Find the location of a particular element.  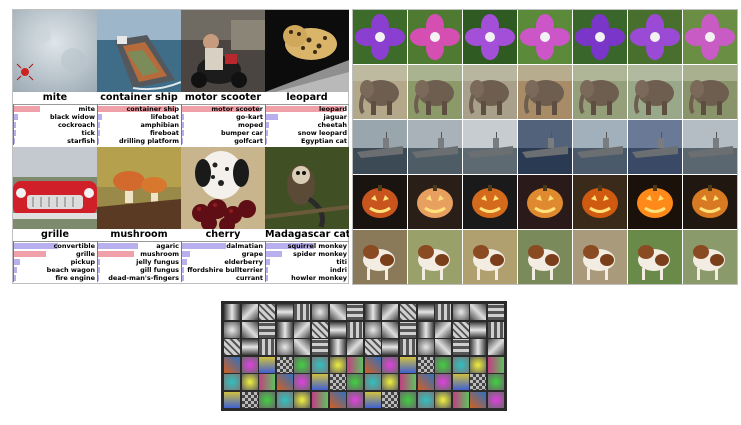

prediction-label: gill fungus is located at coordinates (159, 270).